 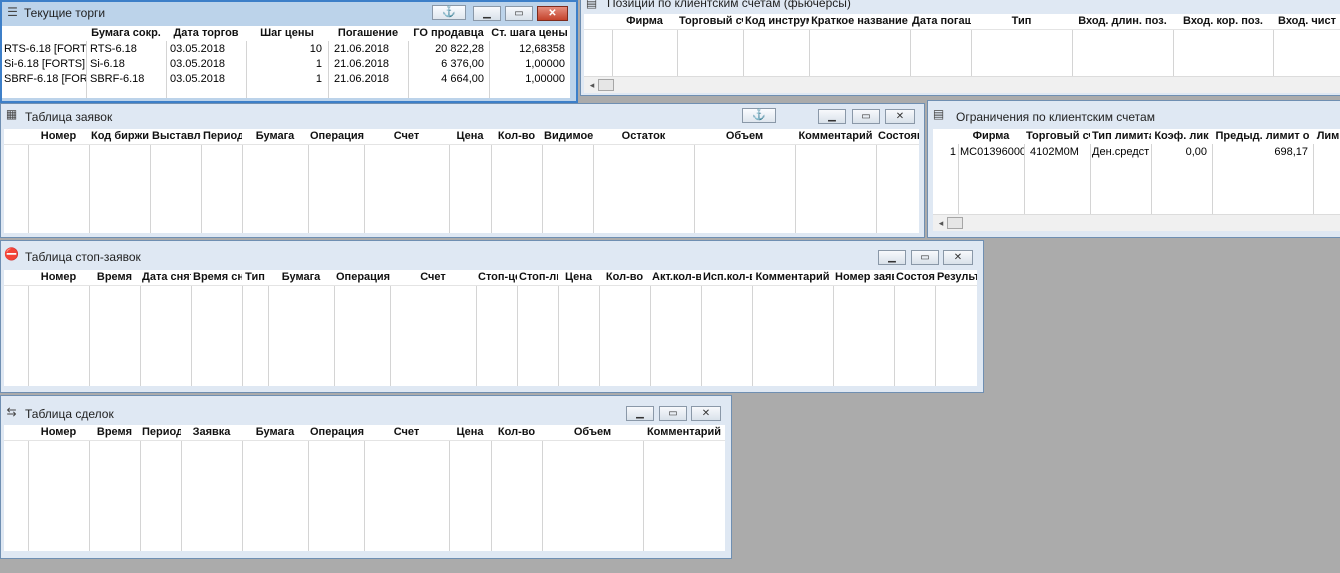 I want to click on column-header: Выставлена, so click(x=175, y=136).